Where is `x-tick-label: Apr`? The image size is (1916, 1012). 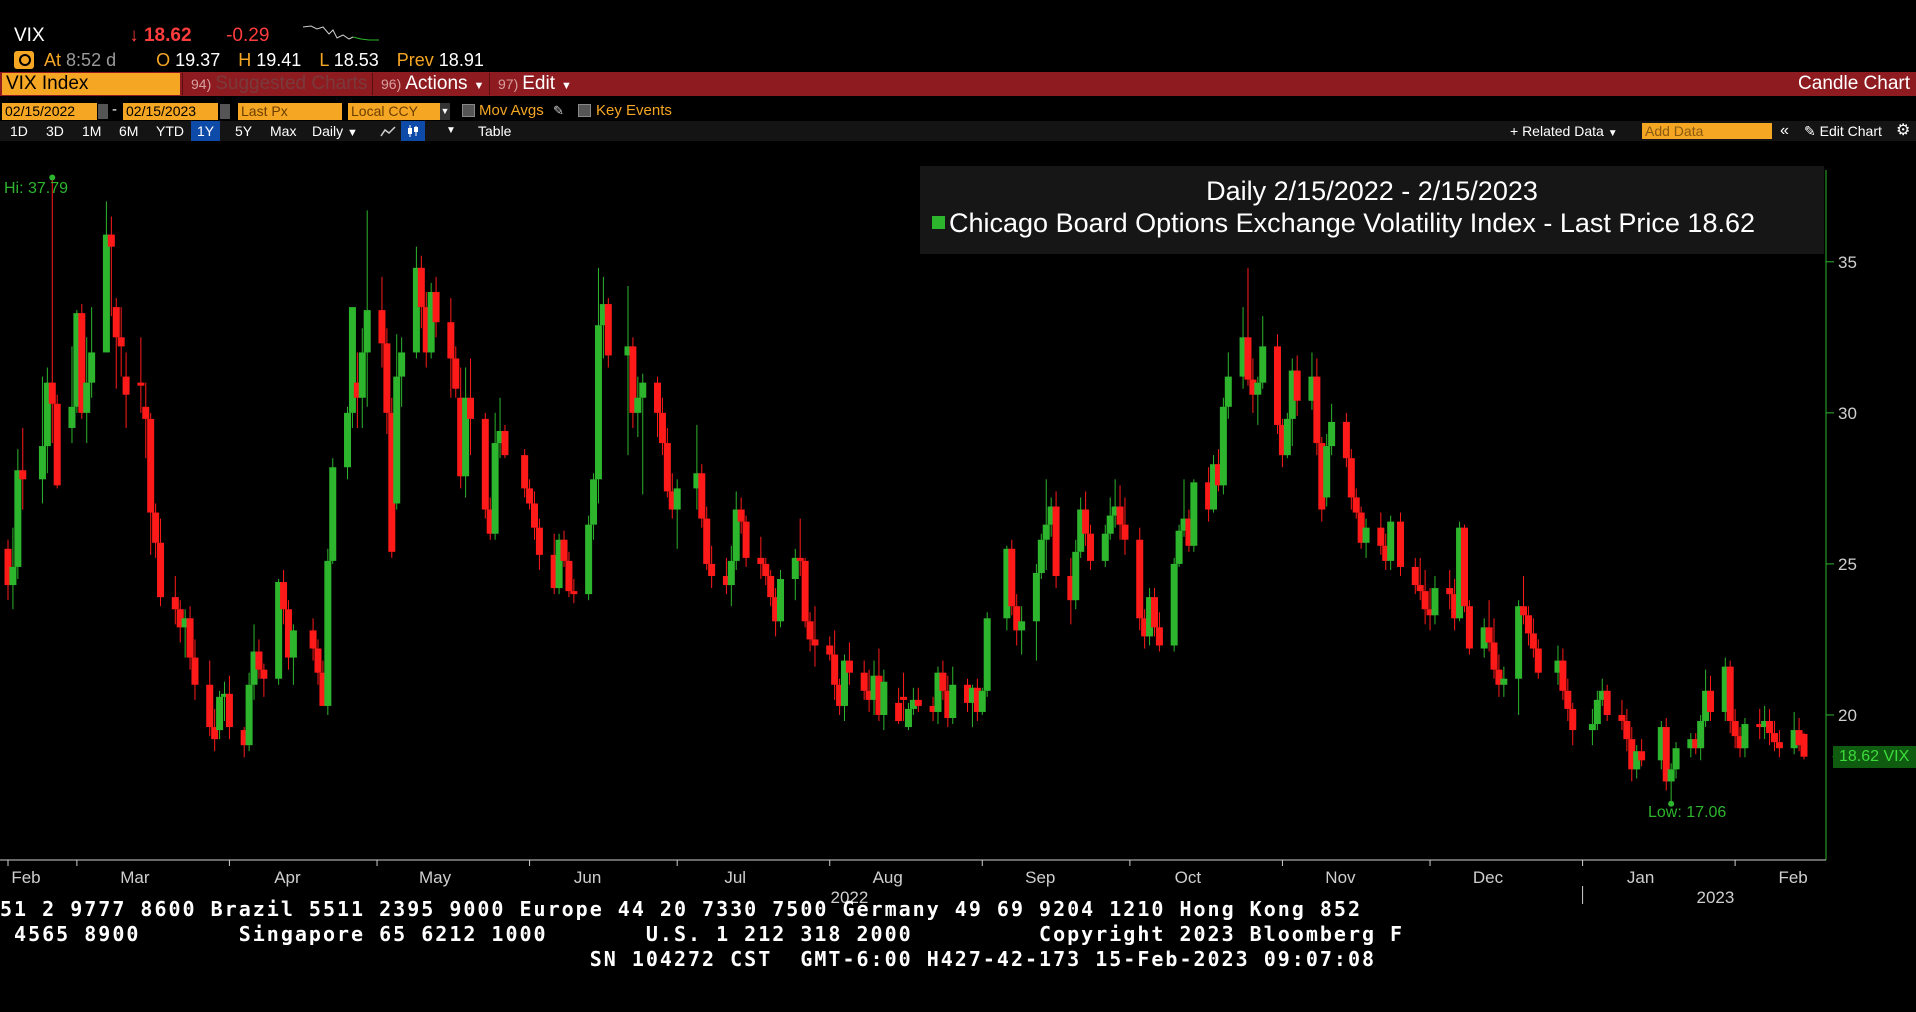
x-tick-label: Apr is located at coordinates (287, 877).